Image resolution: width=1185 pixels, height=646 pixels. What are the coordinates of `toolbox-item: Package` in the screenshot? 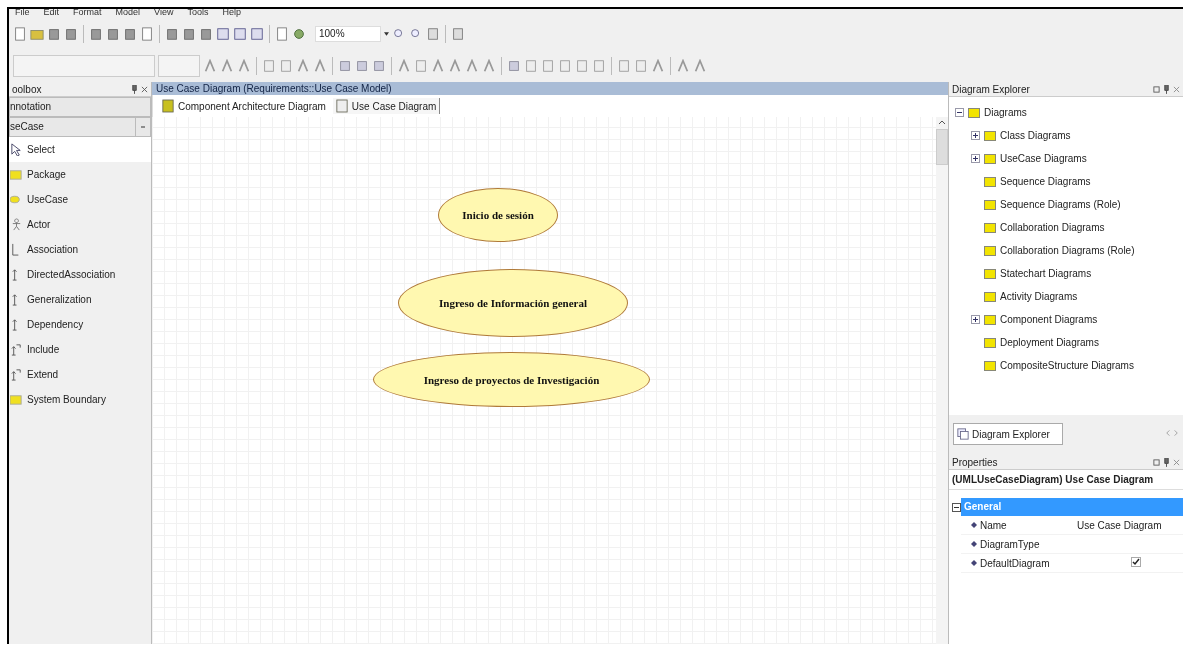 It's located at (80, 174).